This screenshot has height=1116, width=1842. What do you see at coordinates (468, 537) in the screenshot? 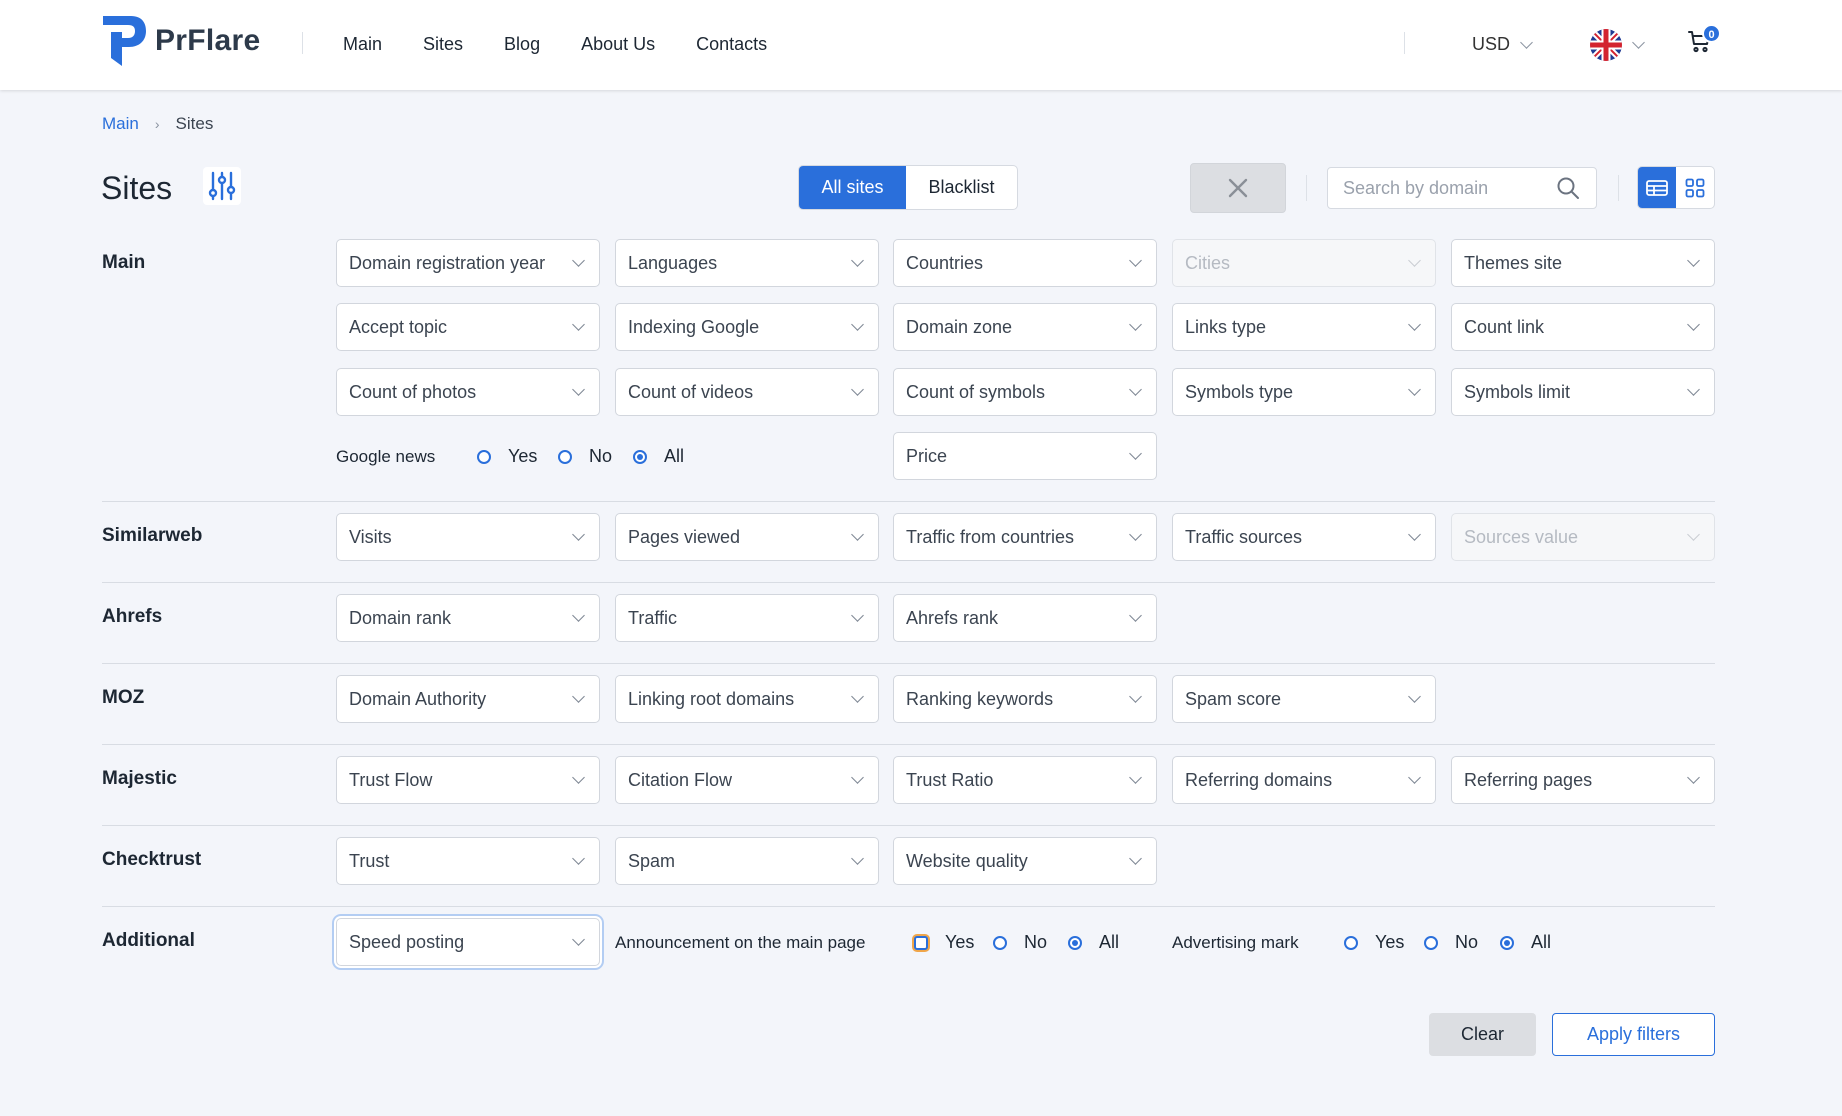
I see `filter-visits: Visits` at bounding box center [468, 537].